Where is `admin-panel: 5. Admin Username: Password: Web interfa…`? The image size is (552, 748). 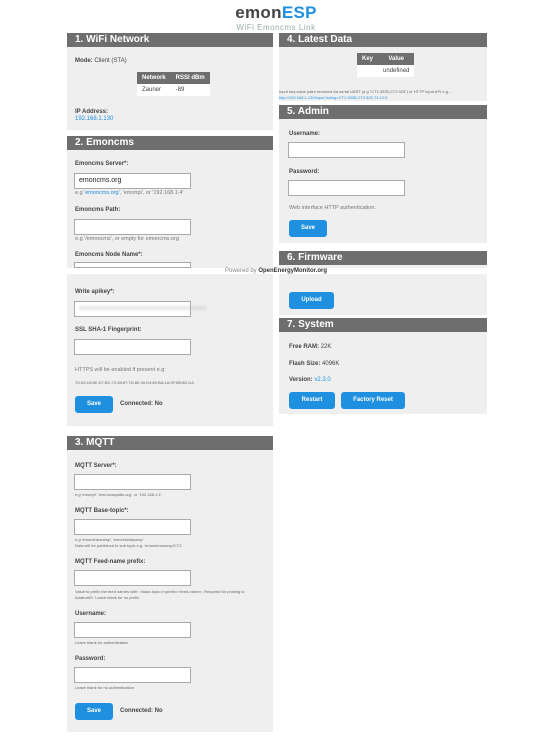
admin-panel: 5. Admin Username: Password: Web interfa… is located at coordinates (383, 174).